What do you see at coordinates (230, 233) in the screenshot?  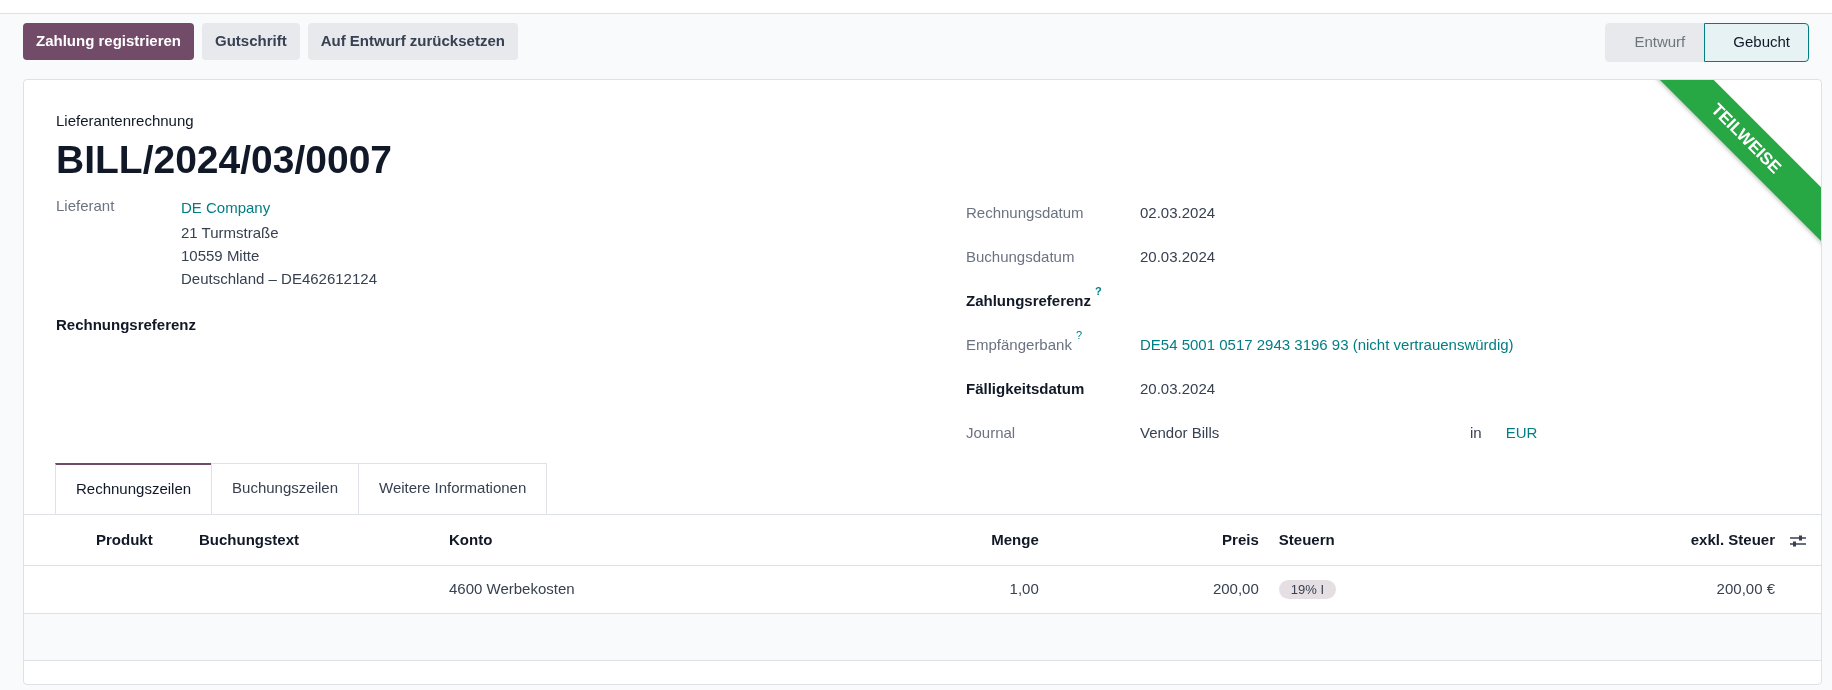 I see `address-line: 21 Turmstraße` at bounding box center [230, 233].